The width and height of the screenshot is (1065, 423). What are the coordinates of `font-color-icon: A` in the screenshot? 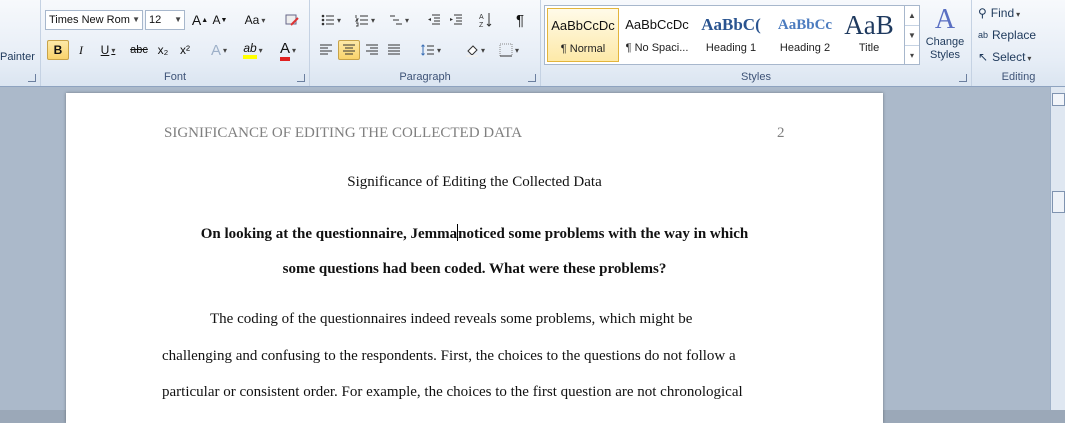 It's located at (284, 50).